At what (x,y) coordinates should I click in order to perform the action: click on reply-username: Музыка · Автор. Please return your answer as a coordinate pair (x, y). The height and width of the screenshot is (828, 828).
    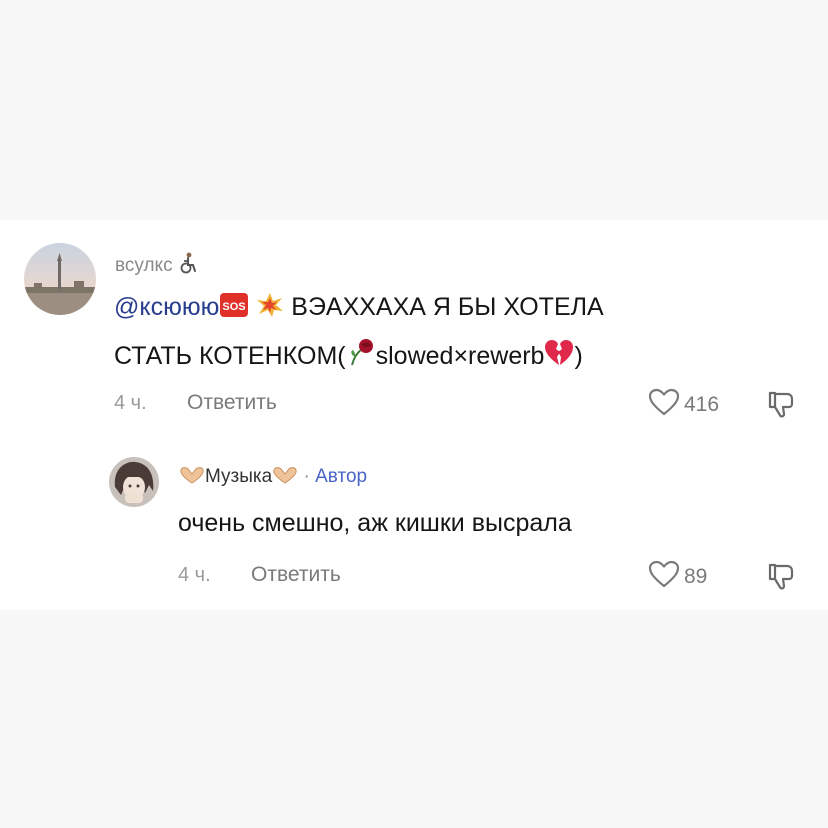
    Looking at the image, I should click on (273, 478).